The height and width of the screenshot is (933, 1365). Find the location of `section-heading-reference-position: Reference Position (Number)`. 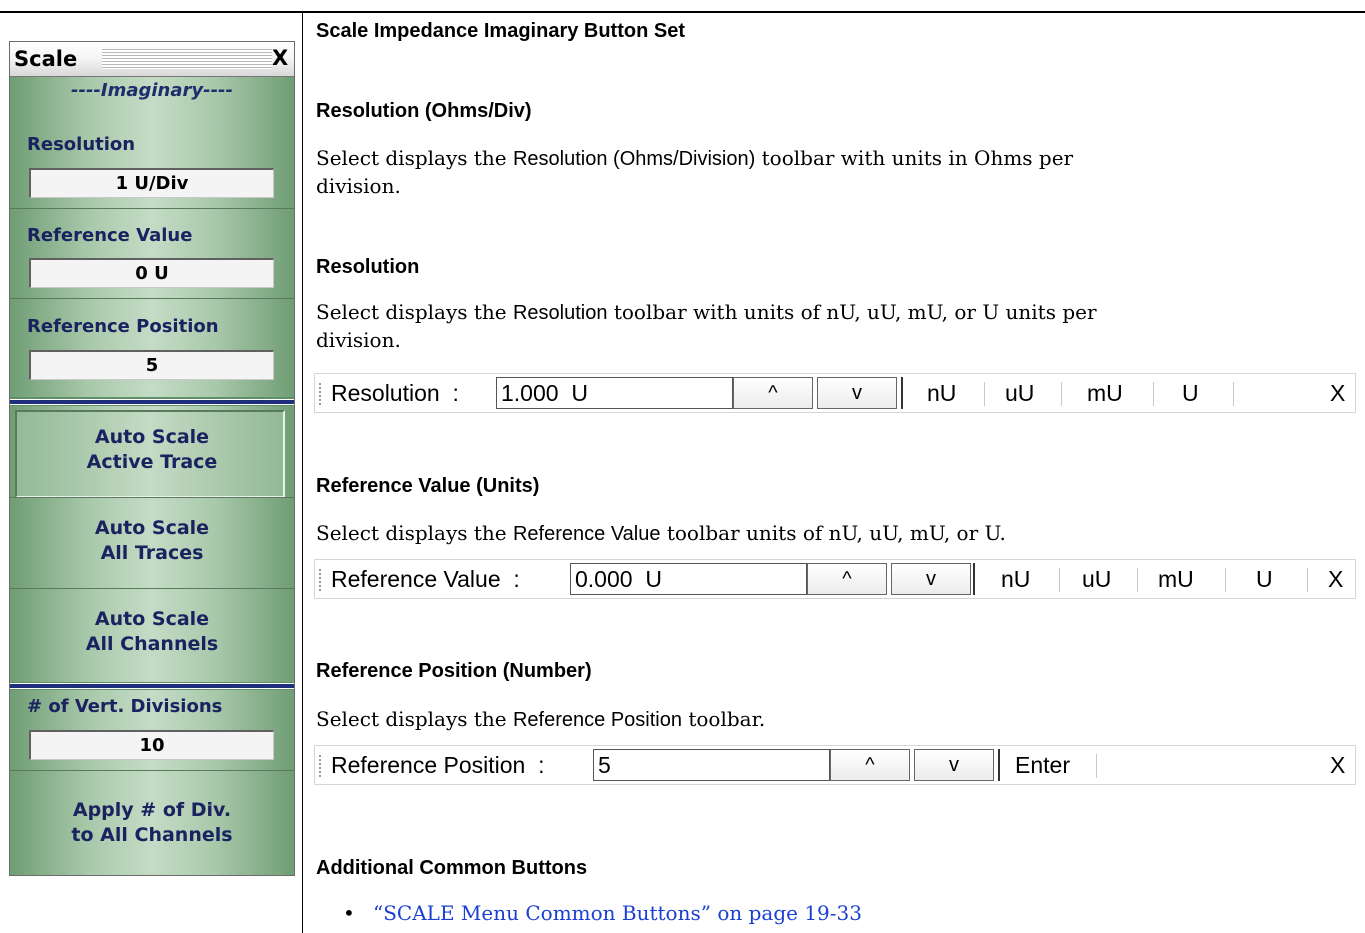

section-heading-reference-position: Reference Position (Number) is located at coordinates (454, 671).